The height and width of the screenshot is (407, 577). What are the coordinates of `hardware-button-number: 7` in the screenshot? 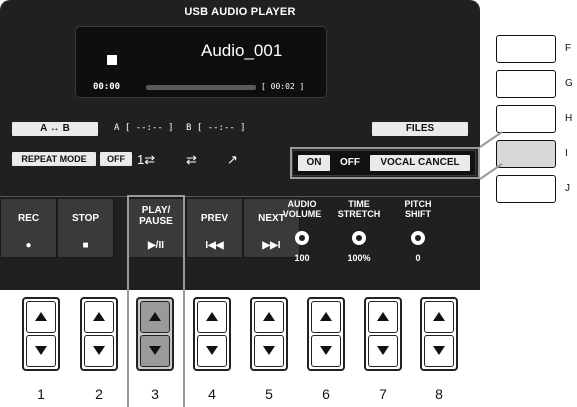 It's located at (383, 394).